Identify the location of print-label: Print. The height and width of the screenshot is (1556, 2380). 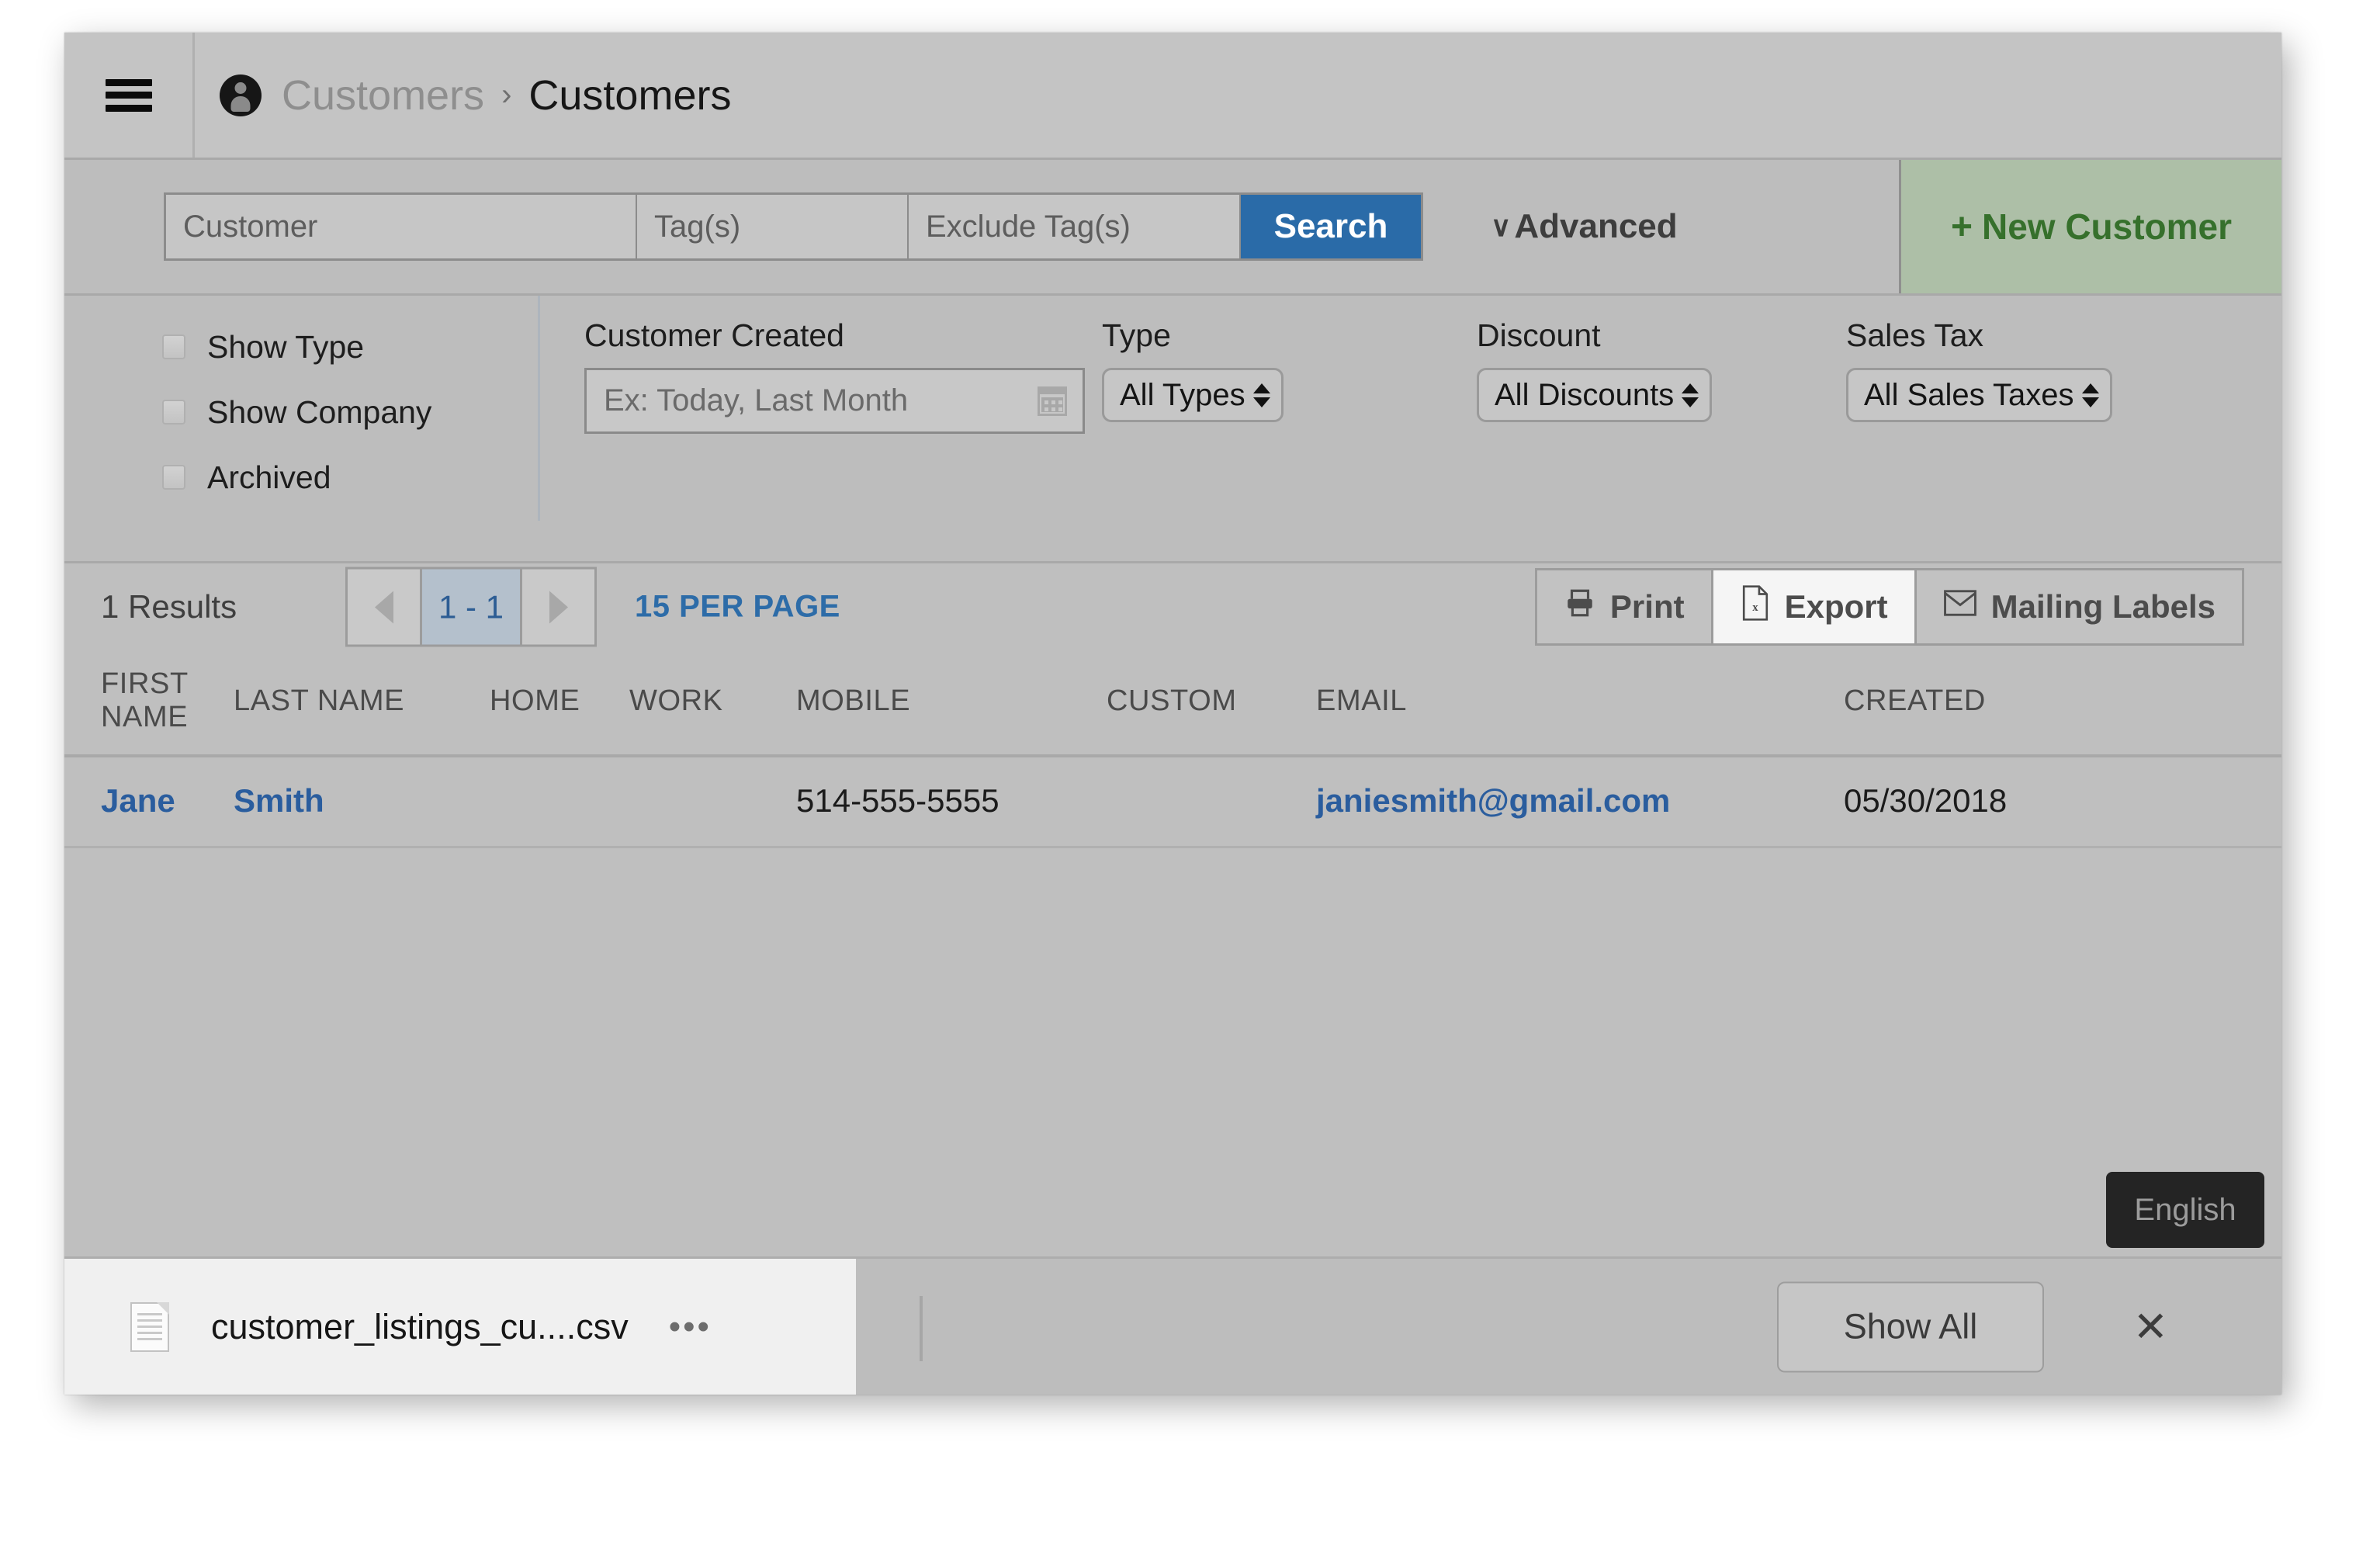
(1647, 607).